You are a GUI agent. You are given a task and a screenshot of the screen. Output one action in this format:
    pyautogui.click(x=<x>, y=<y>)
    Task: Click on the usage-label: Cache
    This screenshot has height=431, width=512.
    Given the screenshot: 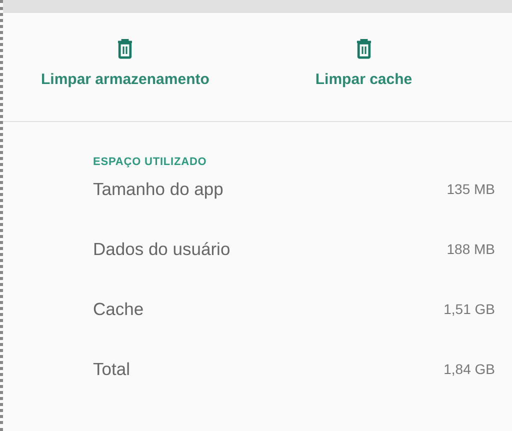 What is the action you would take?
    pyautogui.click(x=118, y=309)
    